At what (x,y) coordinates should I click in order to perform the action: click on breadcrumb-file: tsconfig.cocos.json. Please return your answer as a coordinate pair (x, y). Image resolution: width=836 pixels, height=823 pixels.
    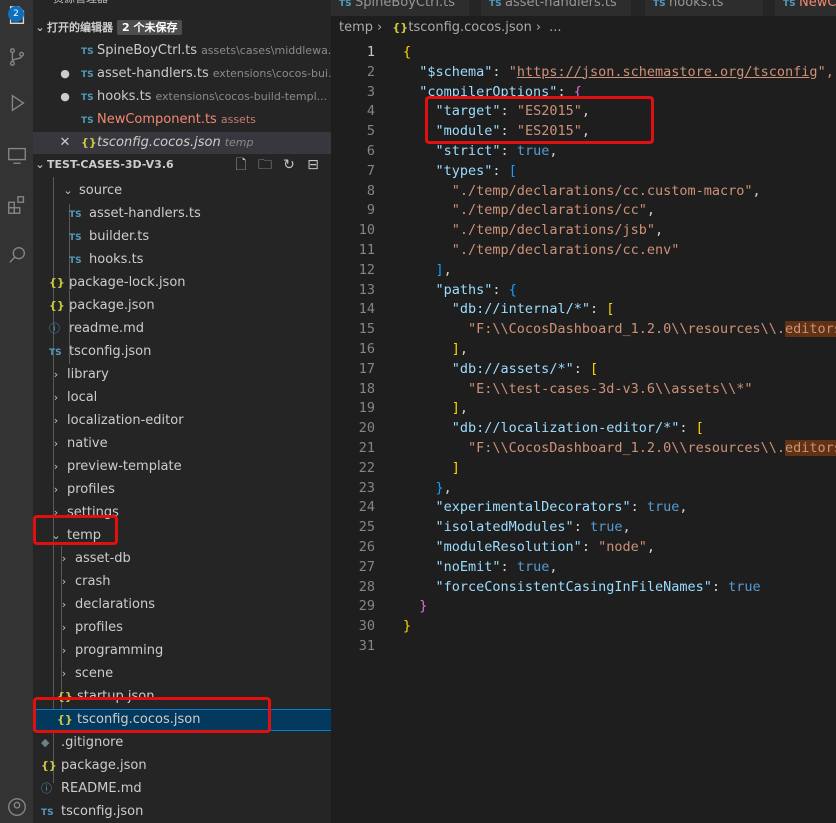
    Looking at the image, I should click on (469, 27).